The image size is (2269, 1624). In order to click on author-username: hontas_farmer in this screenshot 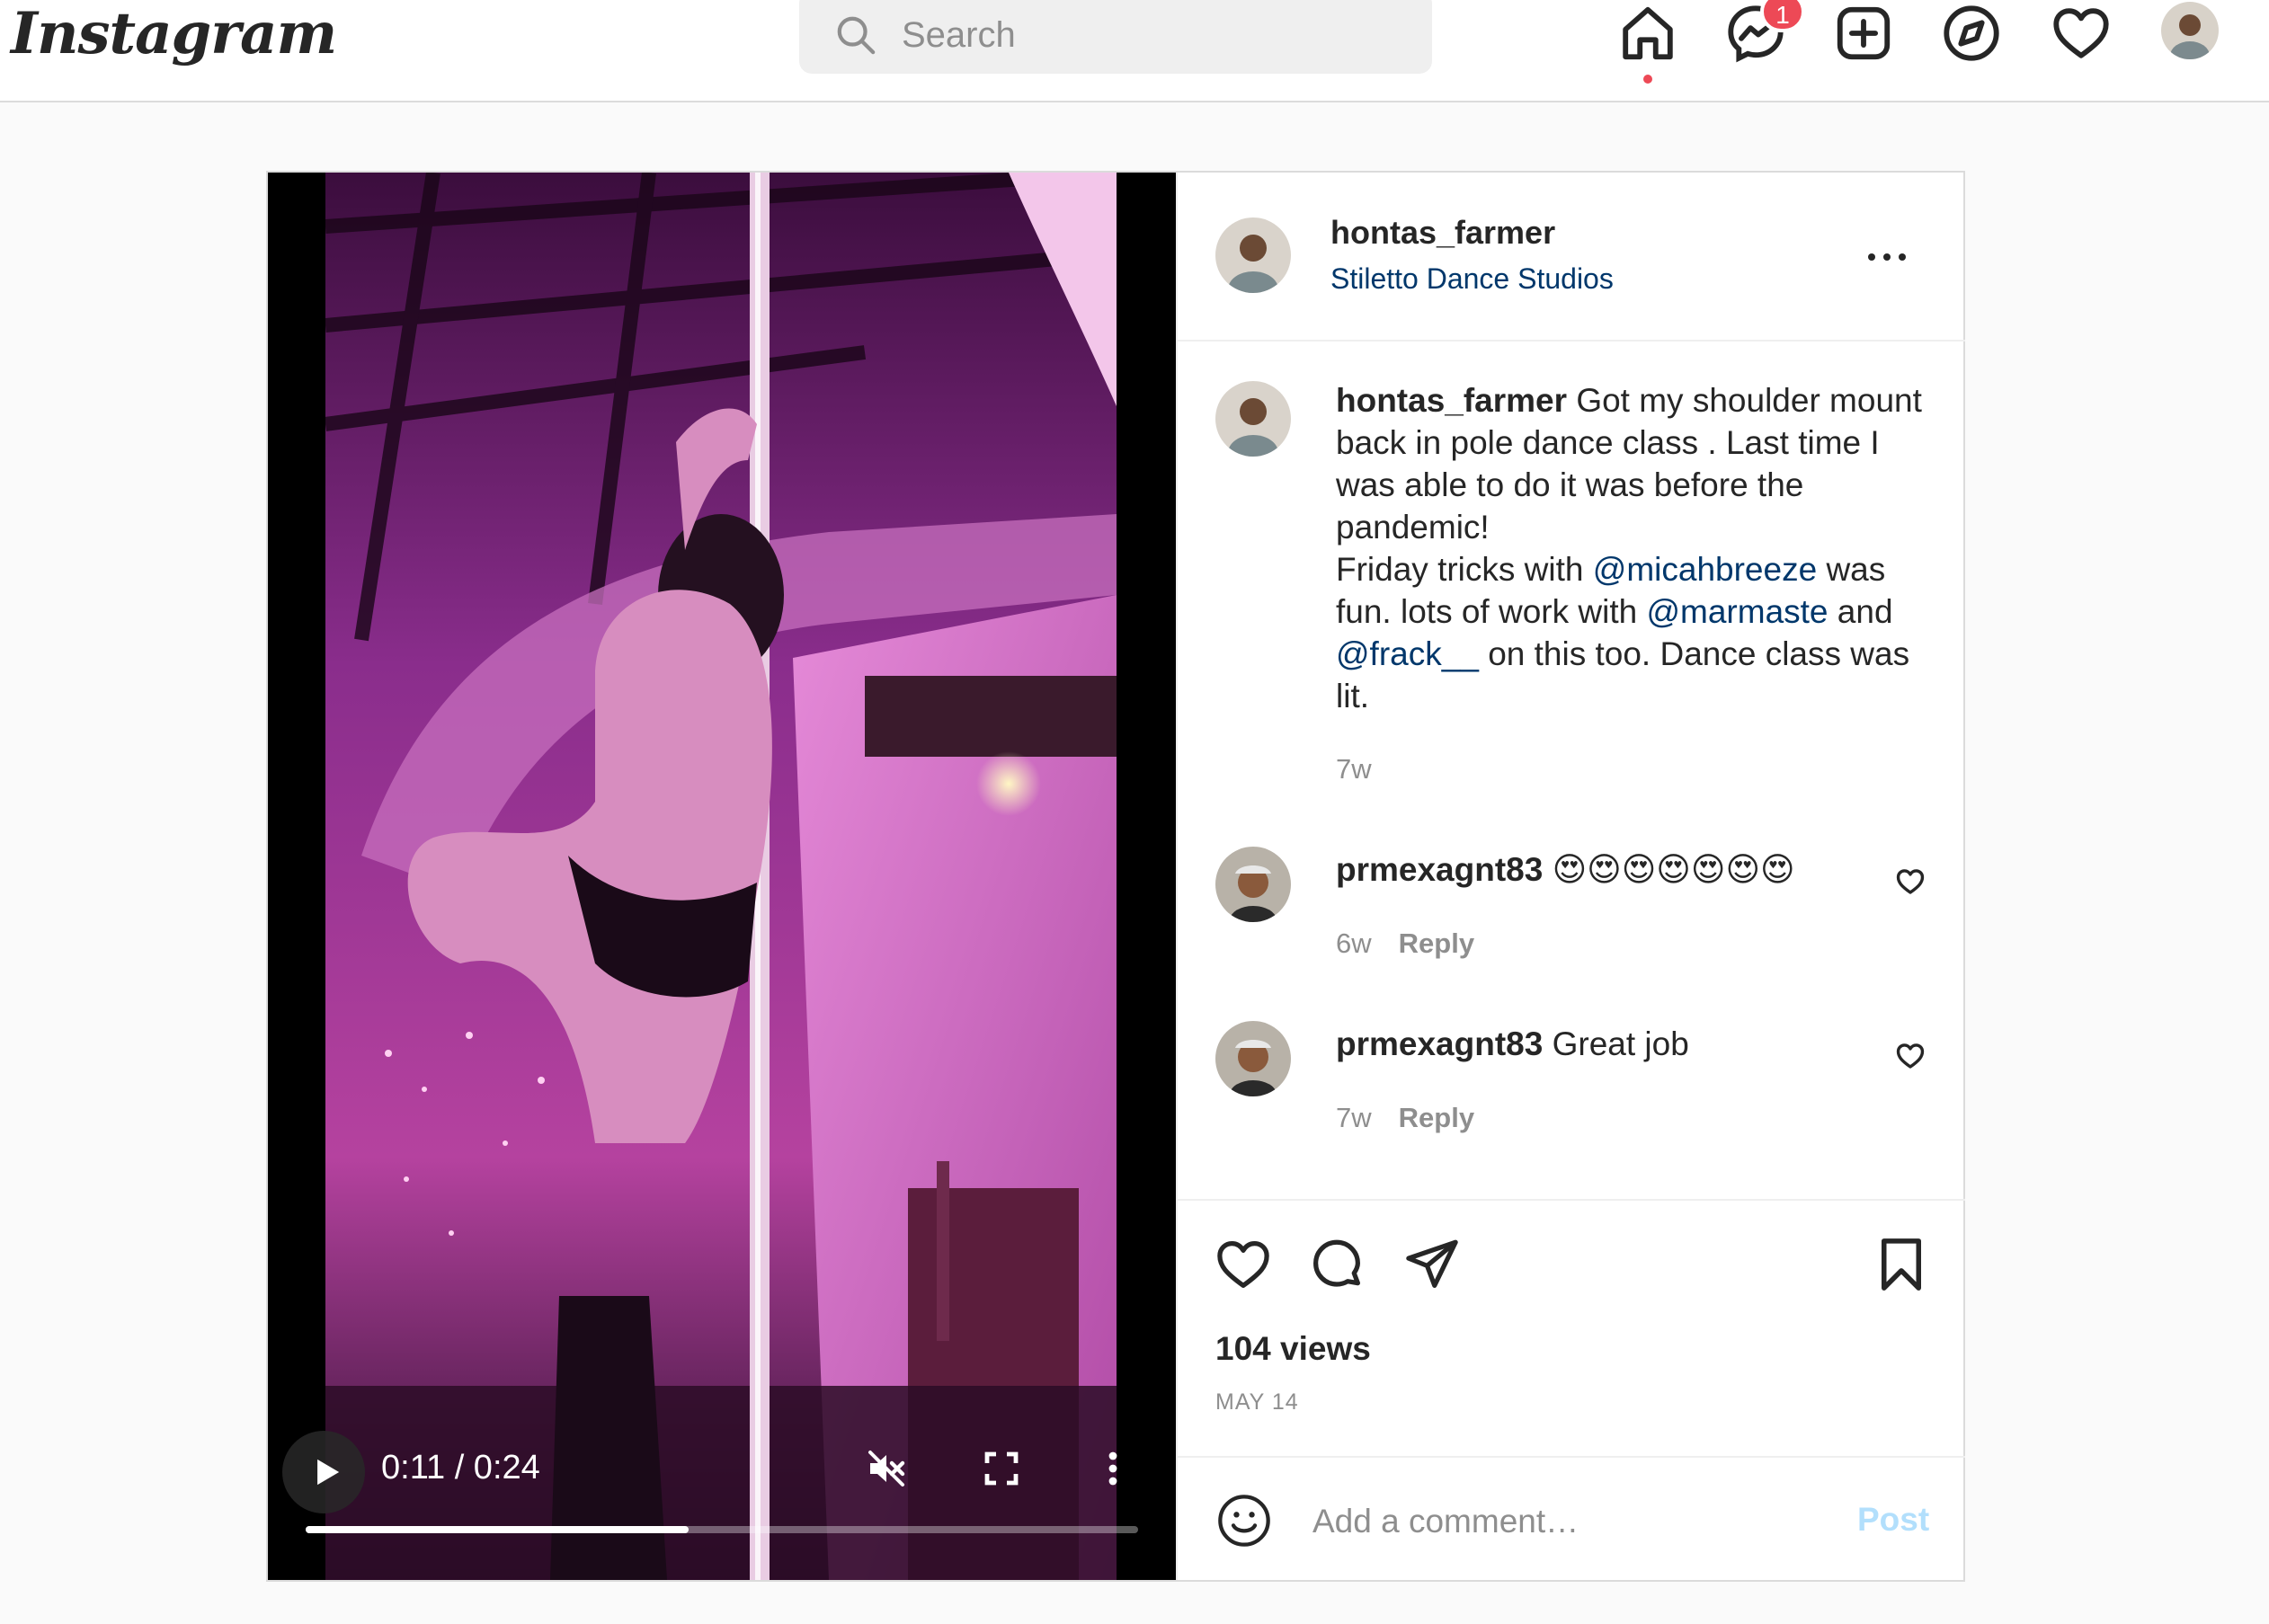, I will do `click(1442, 233)`.